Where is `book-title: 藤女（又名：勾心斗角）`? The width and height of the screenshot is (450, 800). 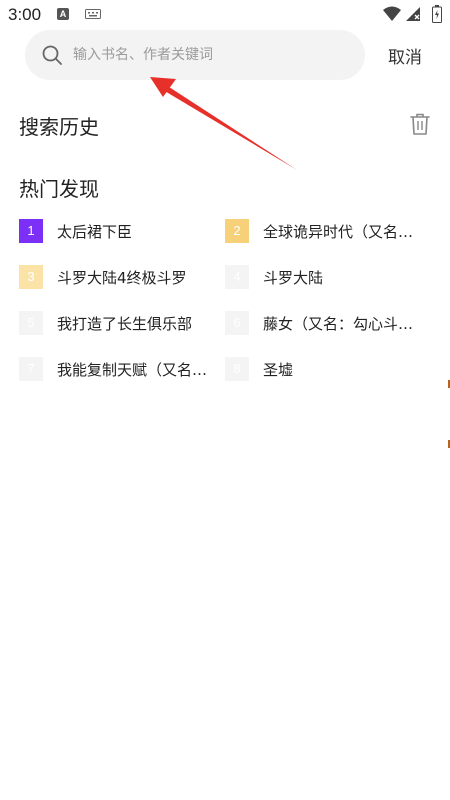
book-title: 藤女（又名：勾心斗角） is located at coordinates (343, 323).